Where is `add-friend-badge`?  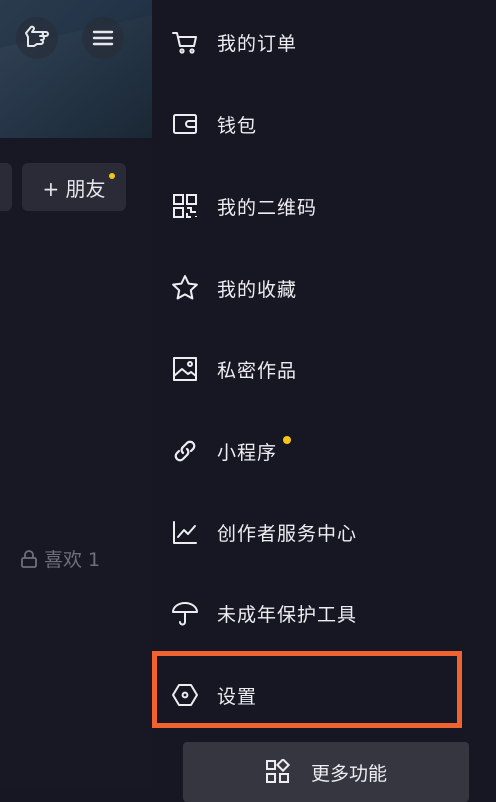 add-friend-badge is located at coordinates (112, 176).